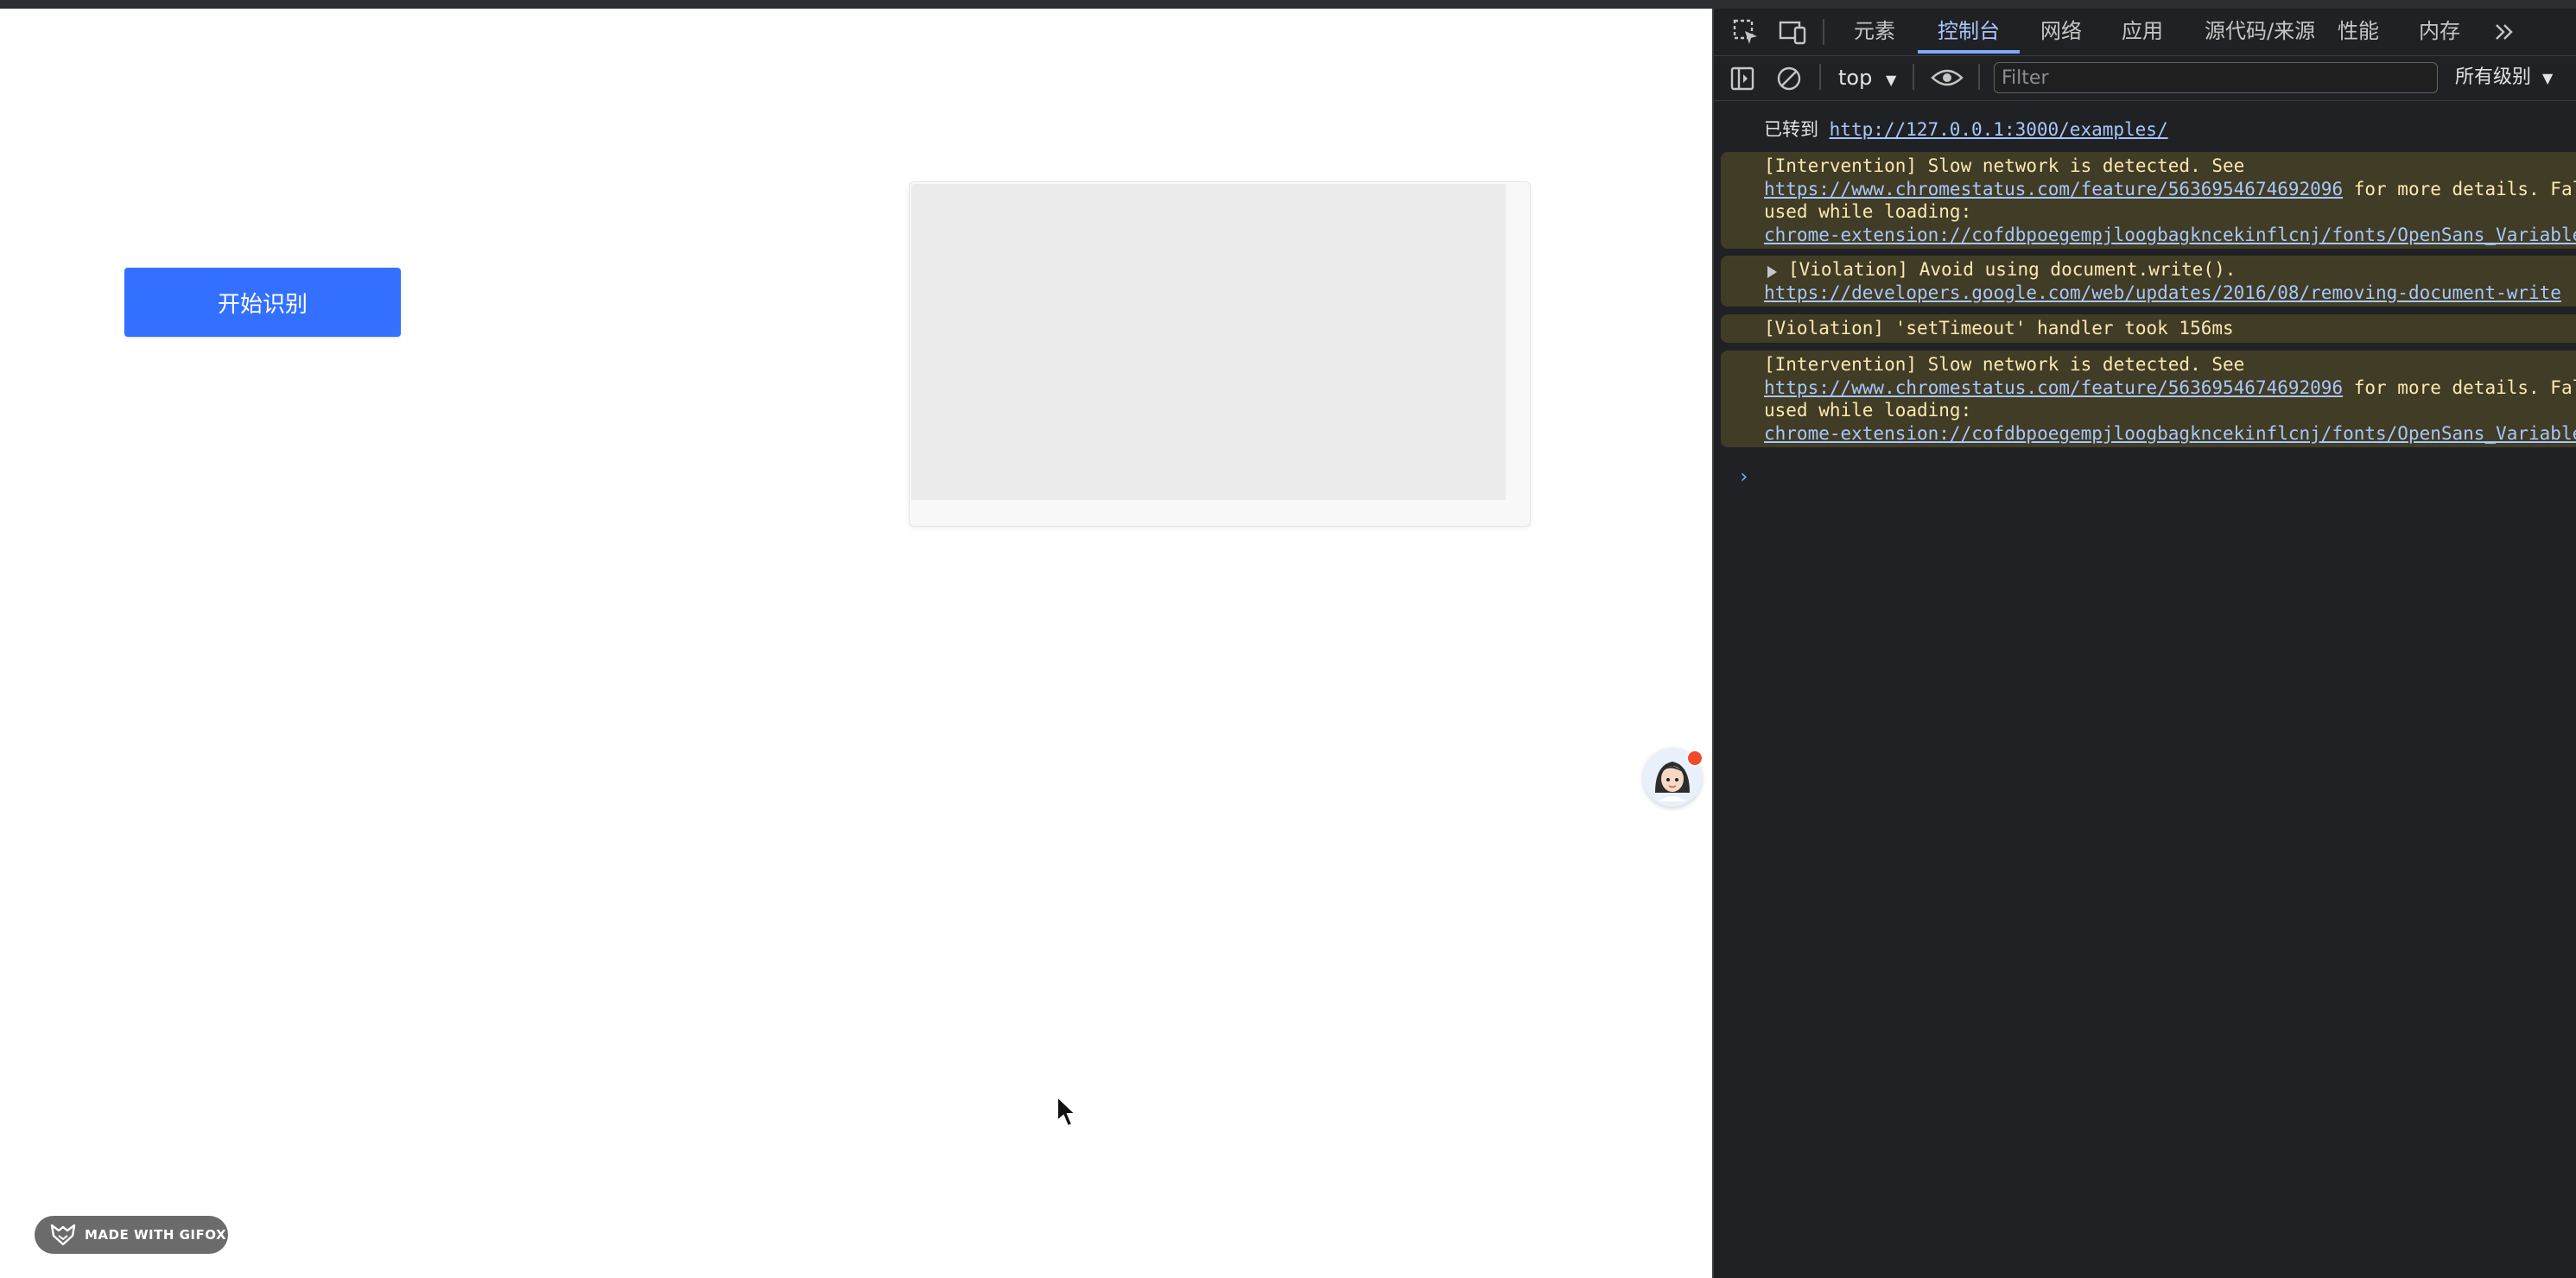 The image size is (2576, 1278). I want to click on context-selector-label: top, so click(1855, 78).